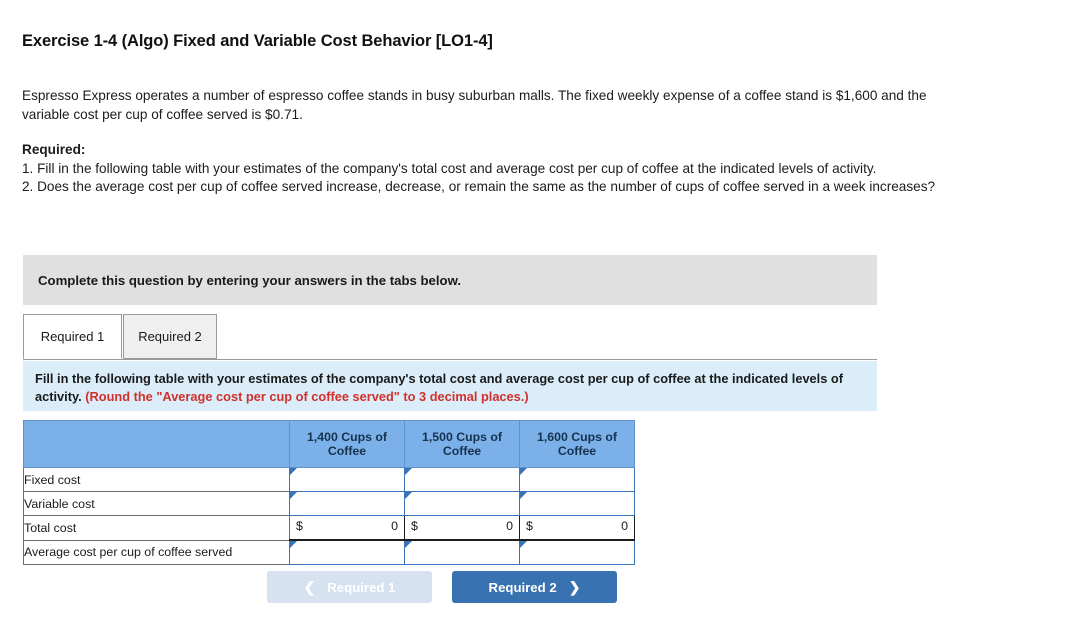 The image size is (1089, 631). I want to click on next-required-button: Required 2 ❯, so click(534, 587).